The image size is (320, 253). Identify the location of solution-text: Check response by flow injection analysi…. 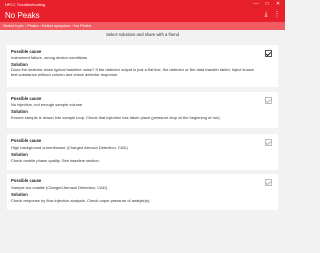
(81, 200).